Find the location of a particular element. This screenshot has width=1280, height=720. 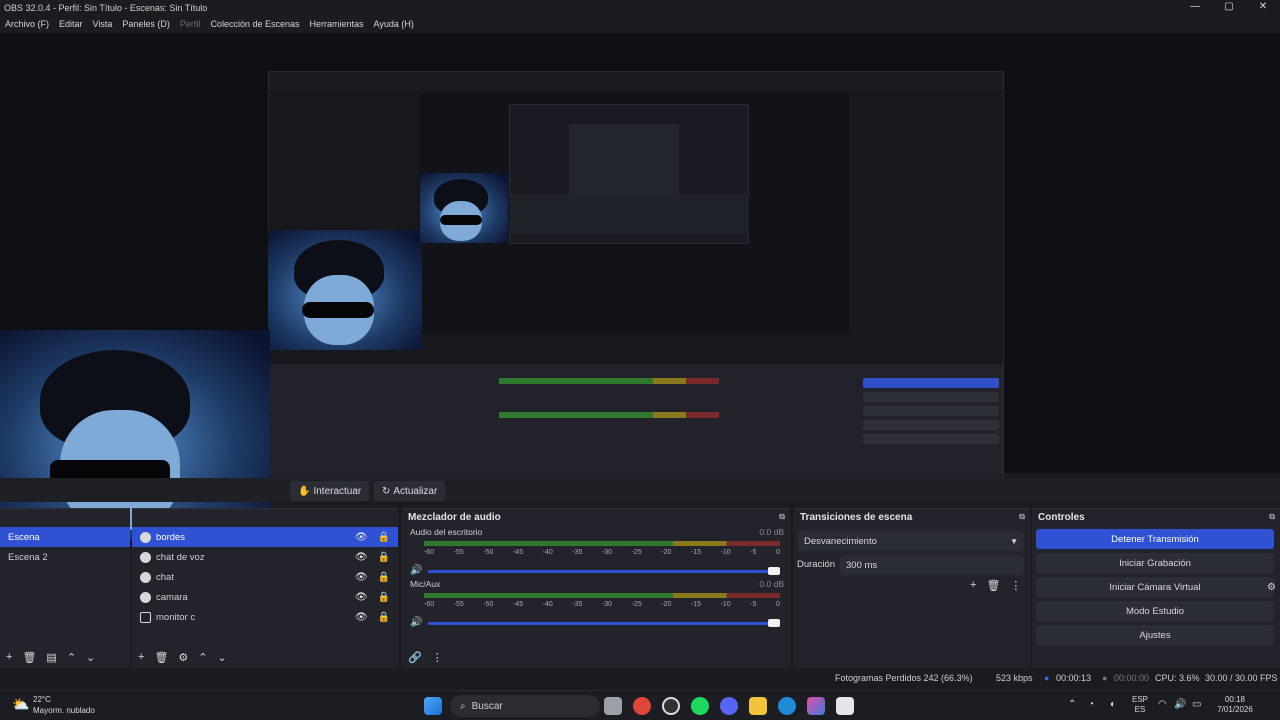

cpu-usage: CPU: 3.6% is located at coordinates (1177, 678).